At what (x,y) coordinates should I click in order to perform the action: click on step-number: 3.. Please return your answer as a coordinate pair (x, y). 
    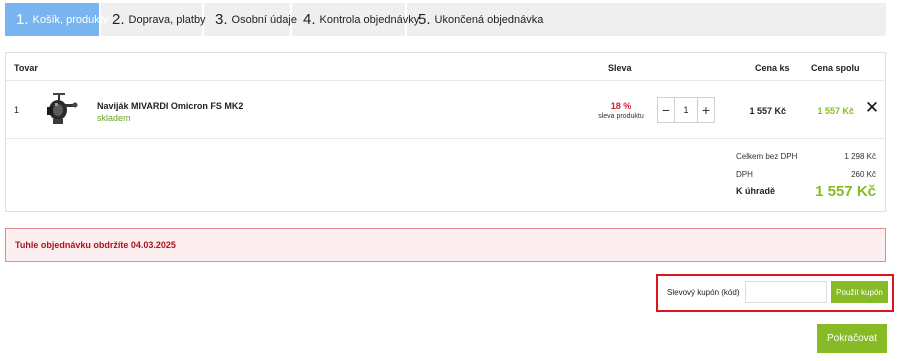
    Looking at the image, I should click on (221, 19).